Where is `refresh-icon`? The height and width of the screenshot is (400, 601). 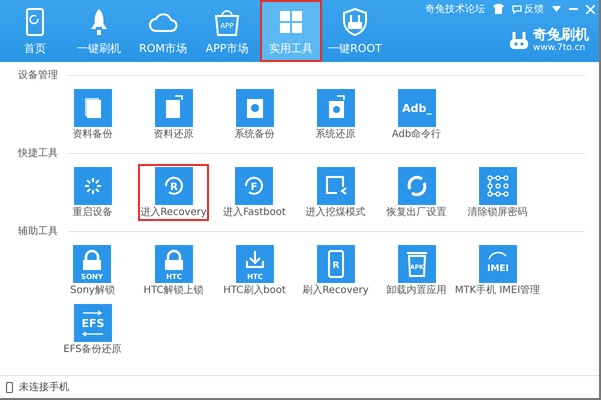 refresh-icon is located at coordinates (417, 186).